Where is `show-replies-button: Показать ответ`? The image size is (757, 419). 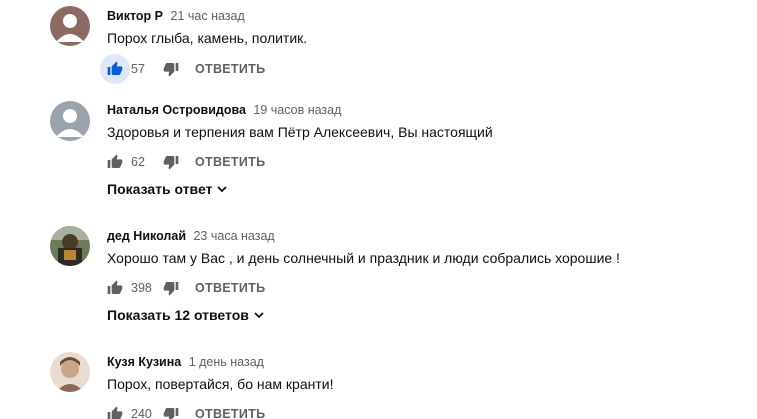
show-replies-button: Показать ответ is located at coordinates (167, 189).